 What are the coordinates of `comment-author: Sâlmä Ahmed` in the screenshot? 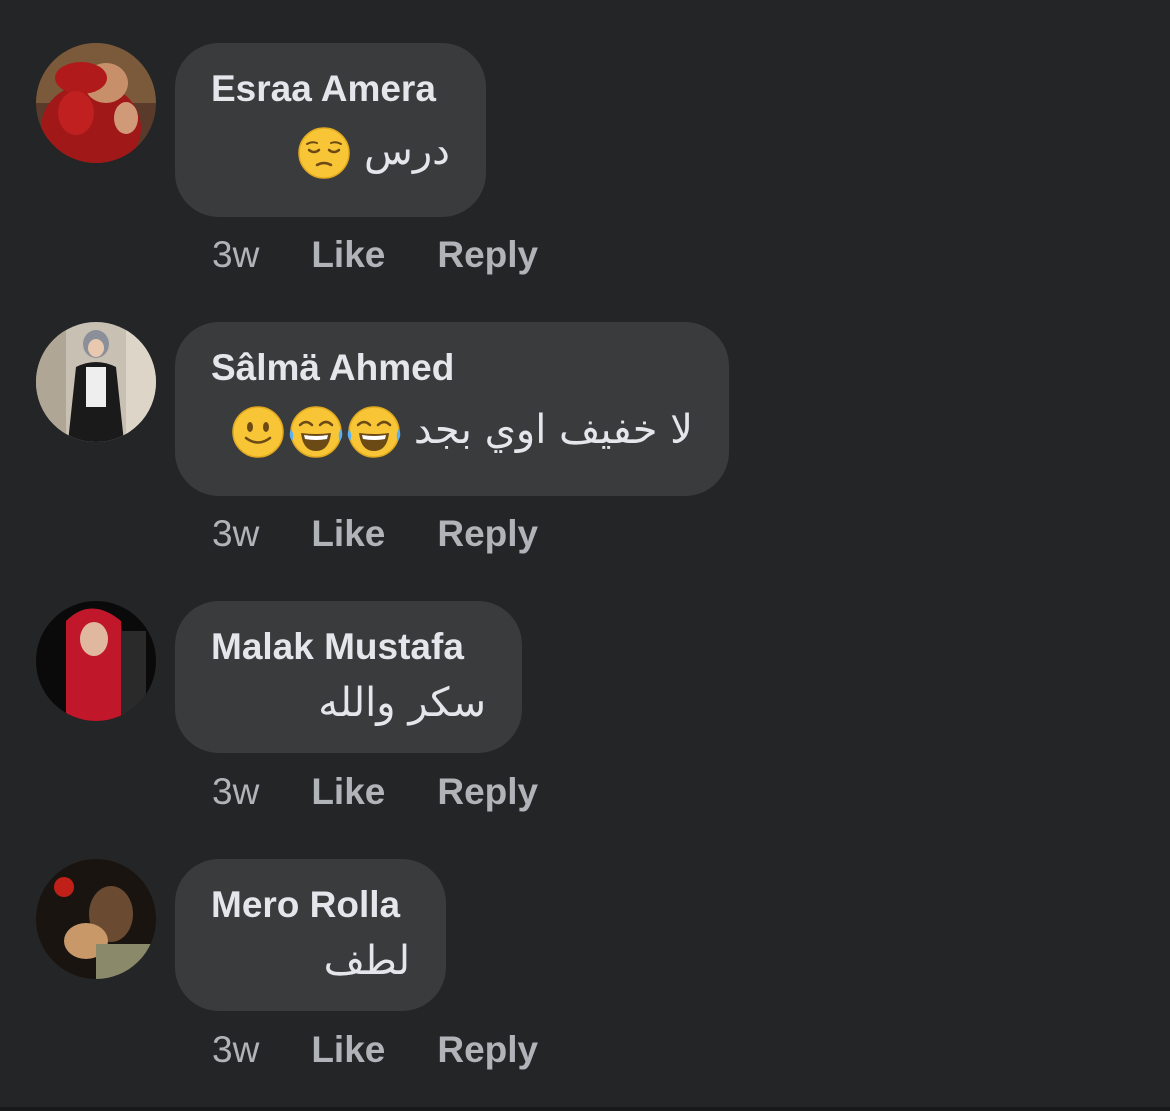 It's located at (452, 368).